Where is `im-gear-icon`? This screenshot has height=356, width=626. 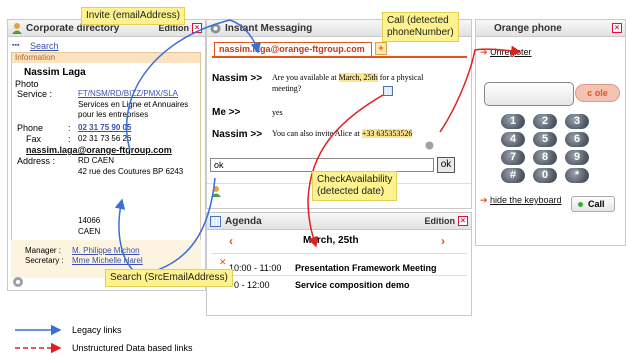
im-gear-icon is located at coordinates (215, 28).